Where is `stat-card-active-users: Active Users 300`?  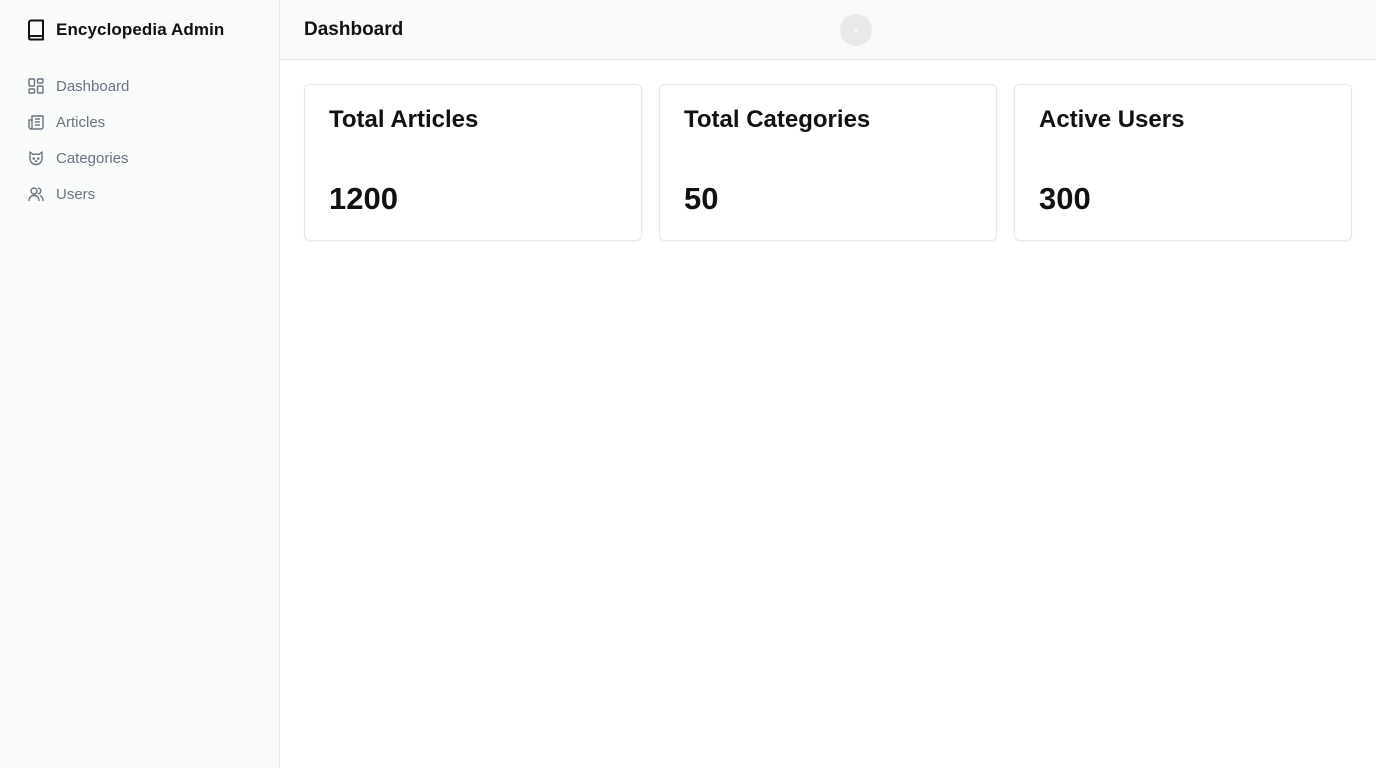
stat-card-active-users: Active Users 300 is located at coordinates (1183, 162).